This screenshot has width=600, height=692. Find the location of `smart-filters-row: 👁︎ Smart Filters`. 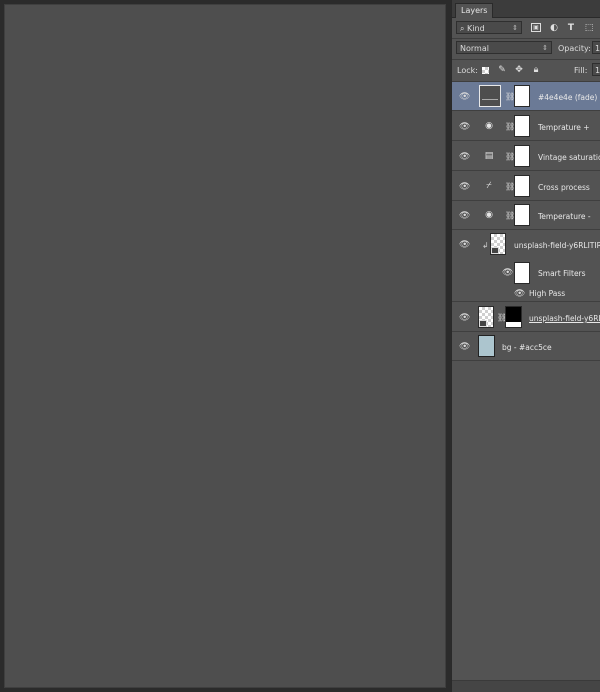

smart-filters-row: 👁︎ Smart Filters is located at coordinates (526, 273).